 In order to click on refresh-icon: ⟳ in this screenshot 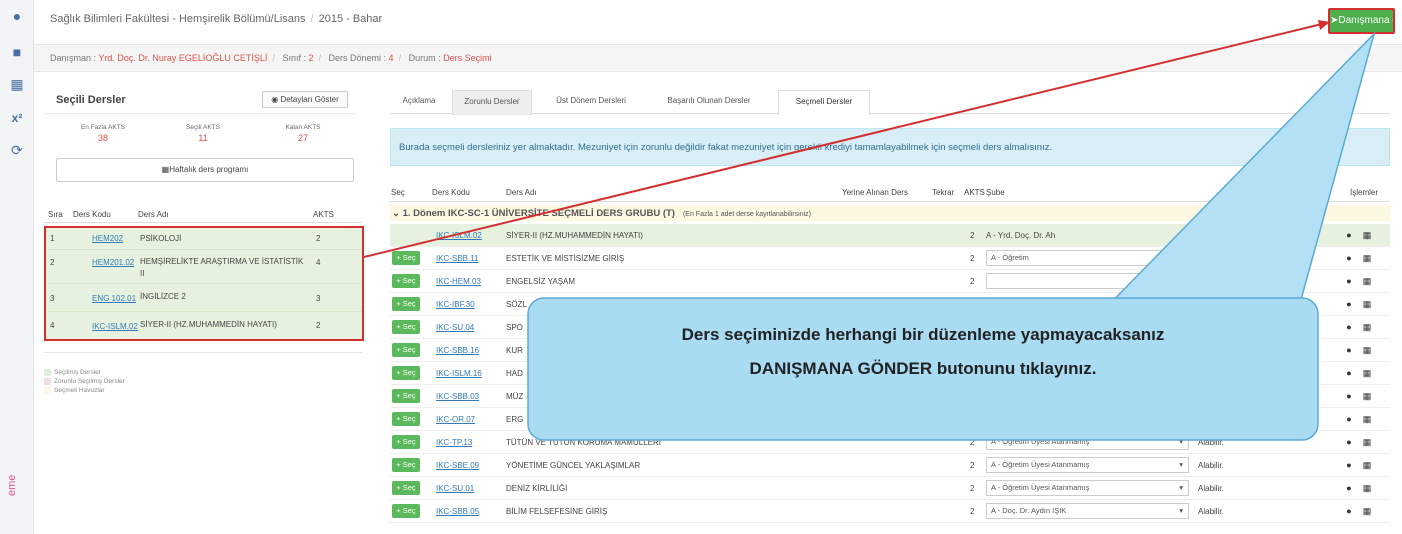, I will do `click(17, 150)`.